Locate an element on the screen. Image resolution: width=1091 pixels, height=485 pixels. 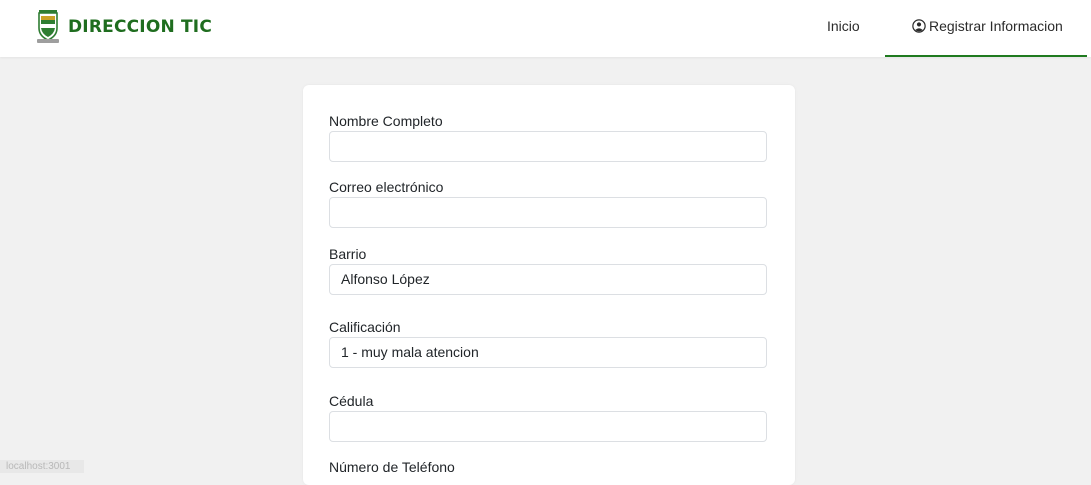
cedula-label: Cédula is located at coordinates (351, 401).